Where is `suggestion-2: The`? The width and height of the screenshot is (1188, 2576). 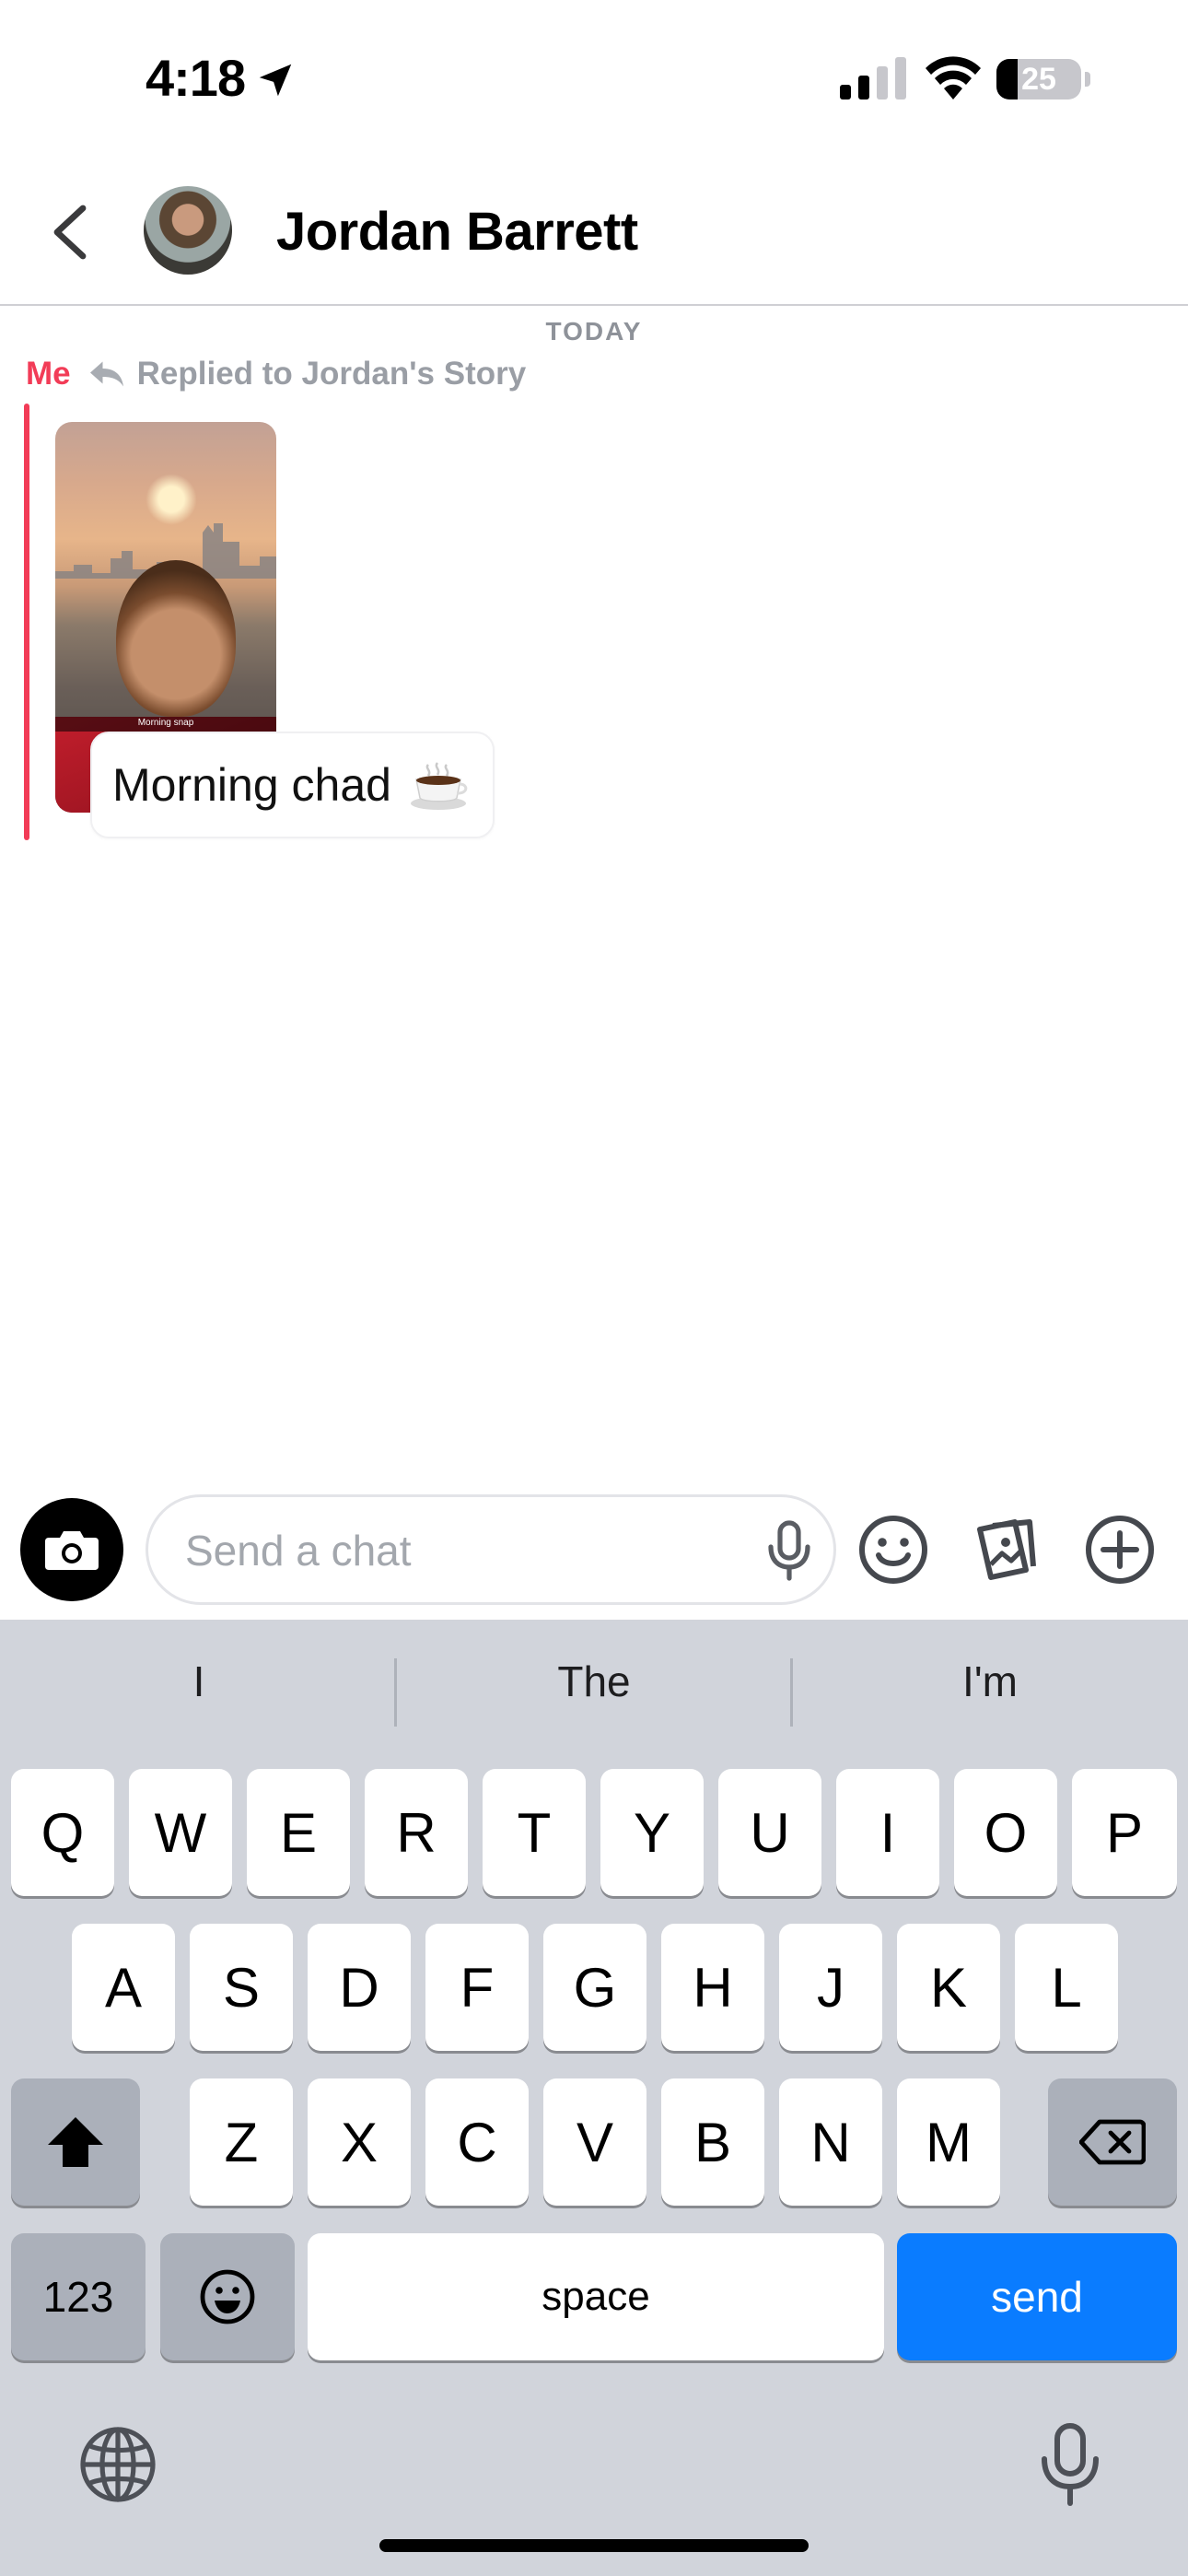
suggestion-2: The is located at coordinates (594, 1681).